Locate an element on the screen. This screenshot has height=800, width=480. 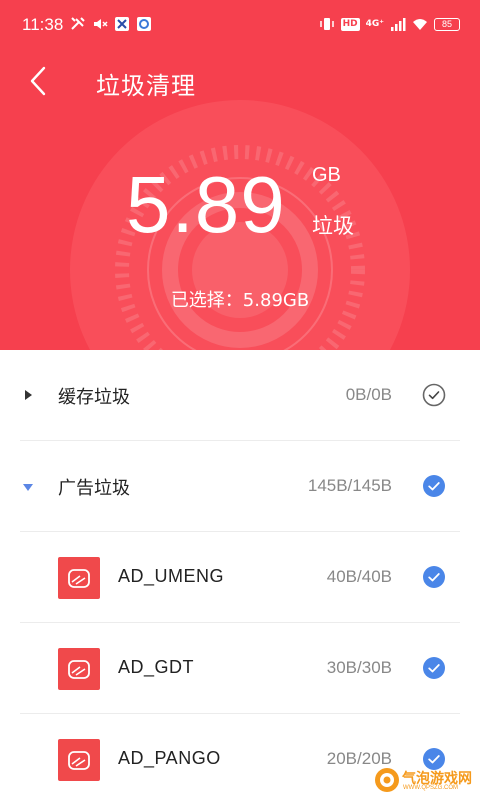
ad-item-row-umeng: AD_UMENG 40B/40B is located at coordinates (240, 577).